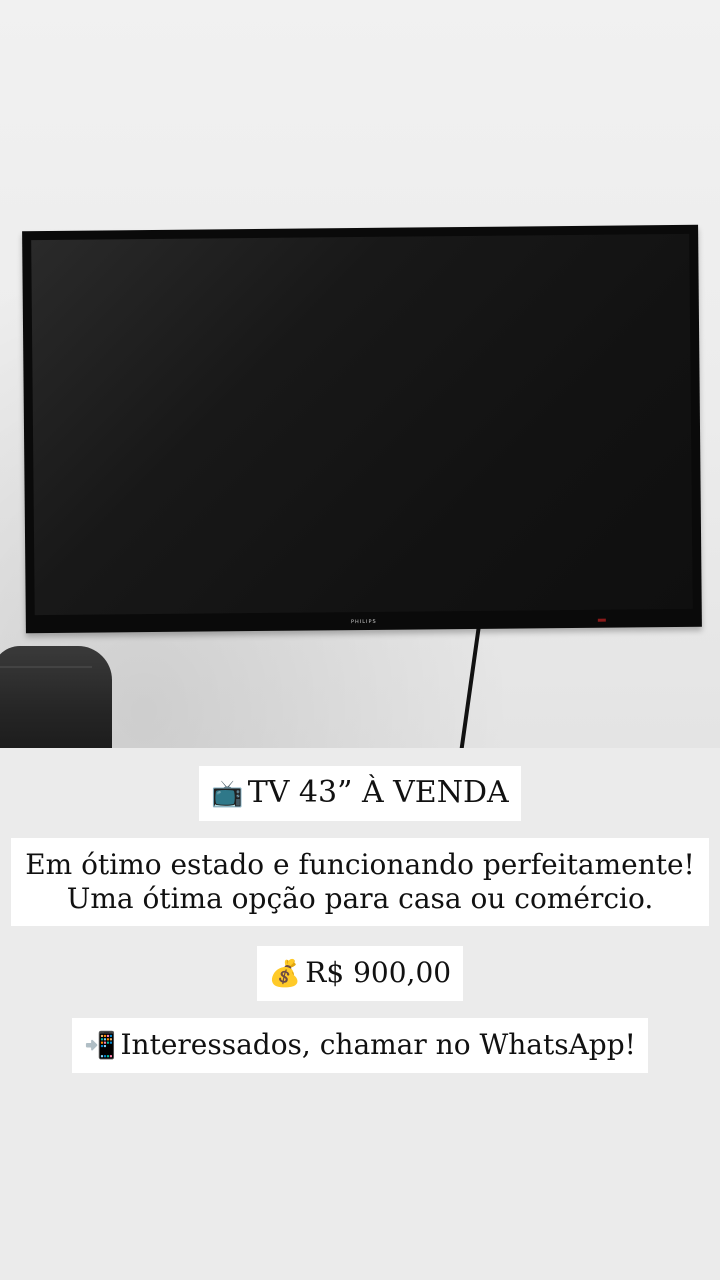 The width and height of the screenshot is (720, 1280). What do you see at coordinates (100, 1046) in the screenshot?
I see `mobile-phone-arrow-icon: 📲` at bounding box center [100, 1046].